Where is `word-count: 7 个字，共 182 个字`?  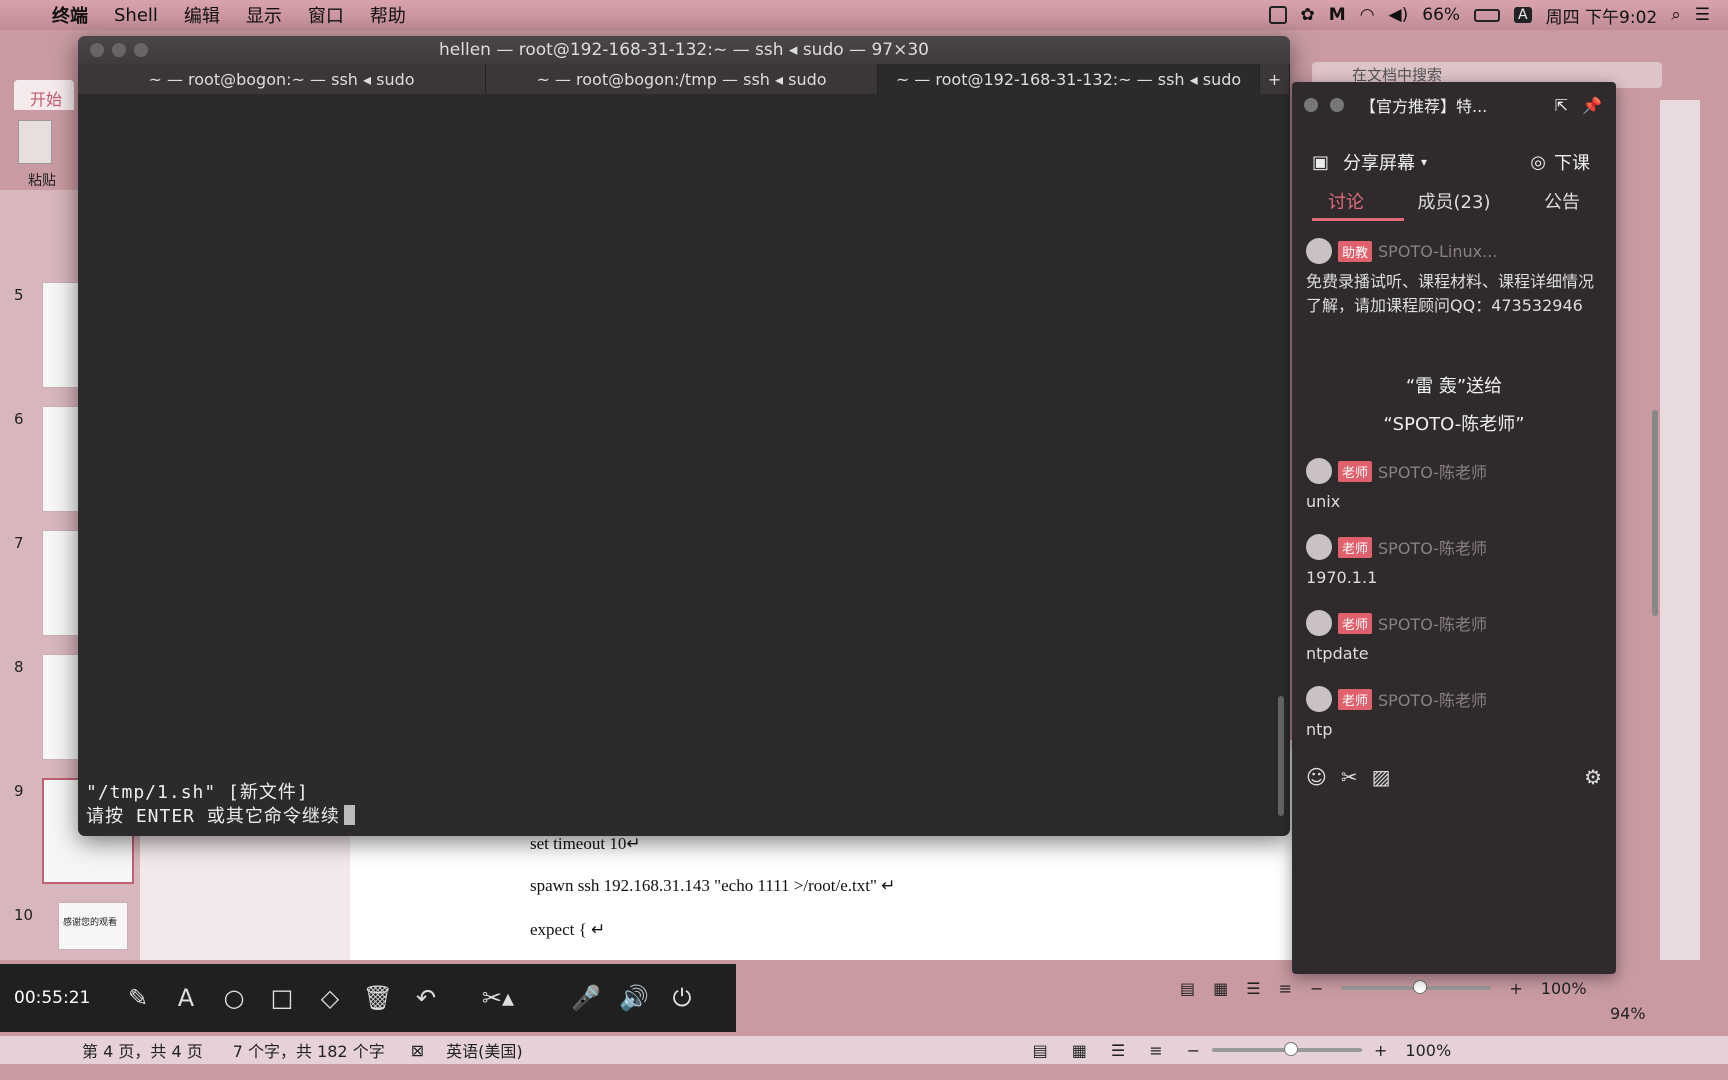 word-count: 7 个字，共 182 个字 is located at coordinates (309, 1050).